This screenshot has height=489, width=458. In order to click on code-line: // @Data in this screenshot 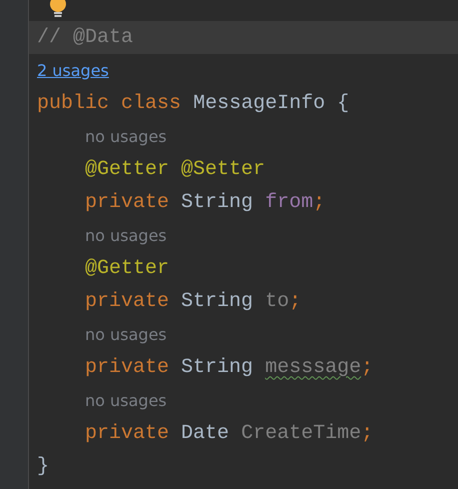, I will do `click(85, 38)`.